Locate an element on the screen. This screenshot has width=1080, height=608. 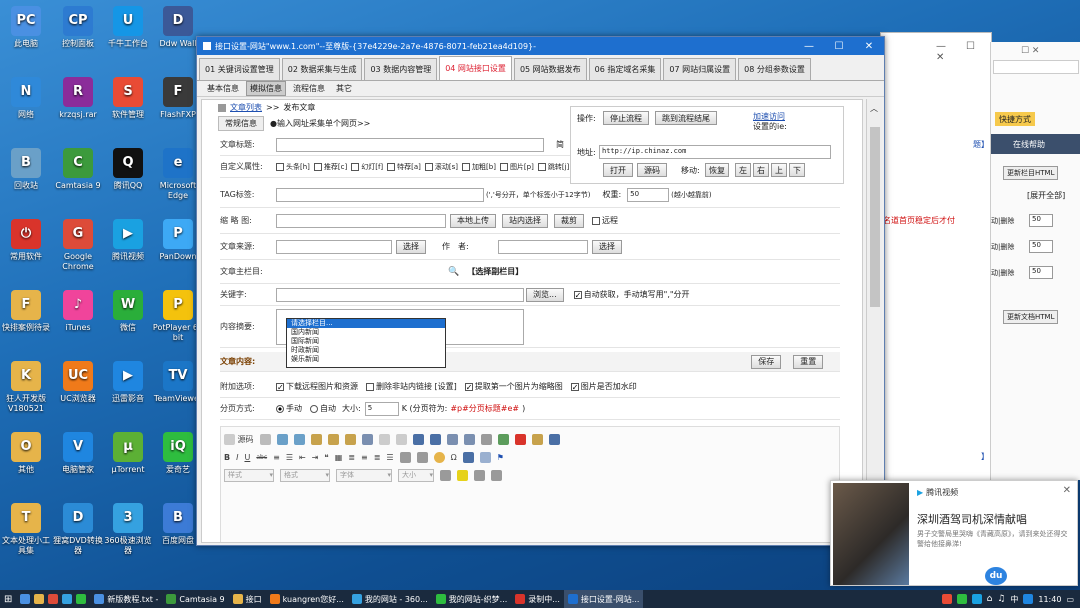
desktop-icon: T 文本处理小工具集 is located at coordinates (26, 529).